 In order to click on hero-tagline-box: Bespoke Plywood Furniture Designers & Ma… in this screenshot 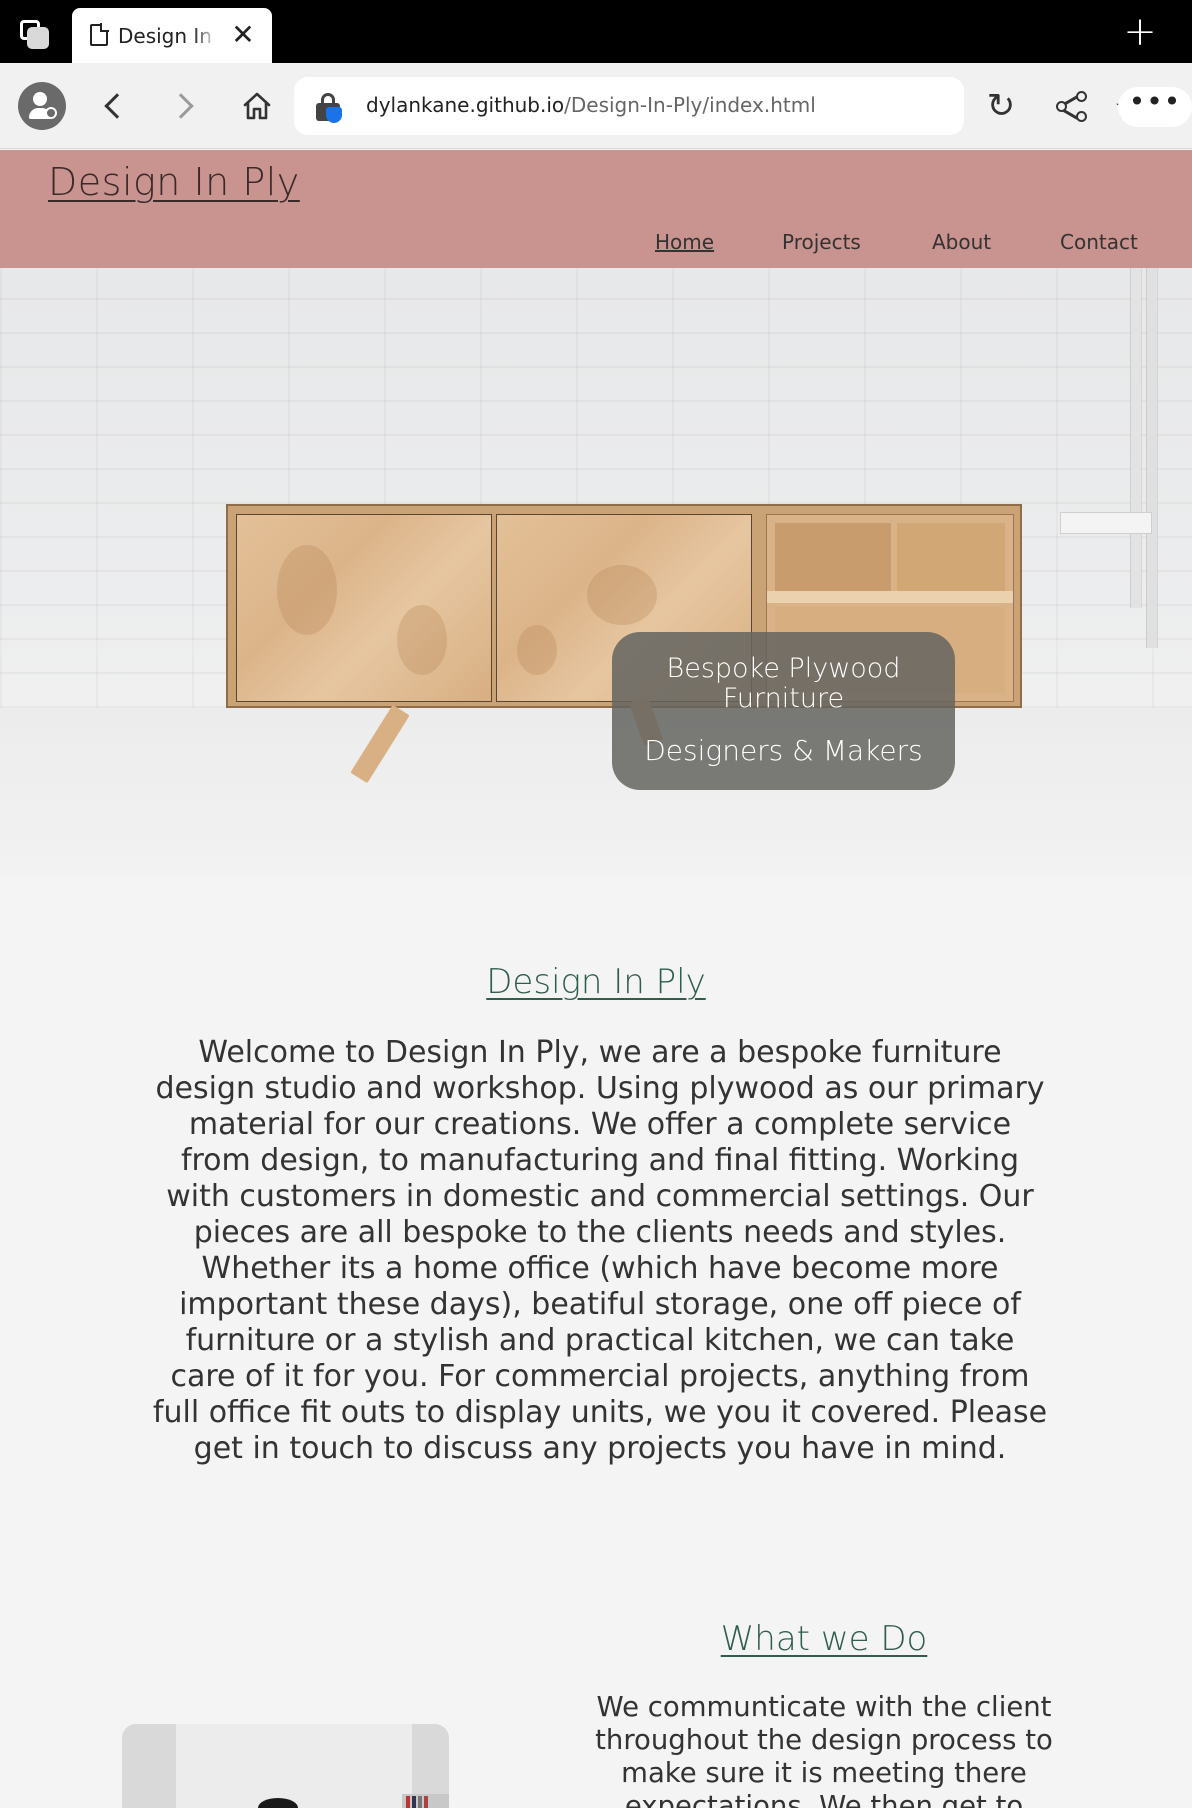, I will do `click(783, 711)`.